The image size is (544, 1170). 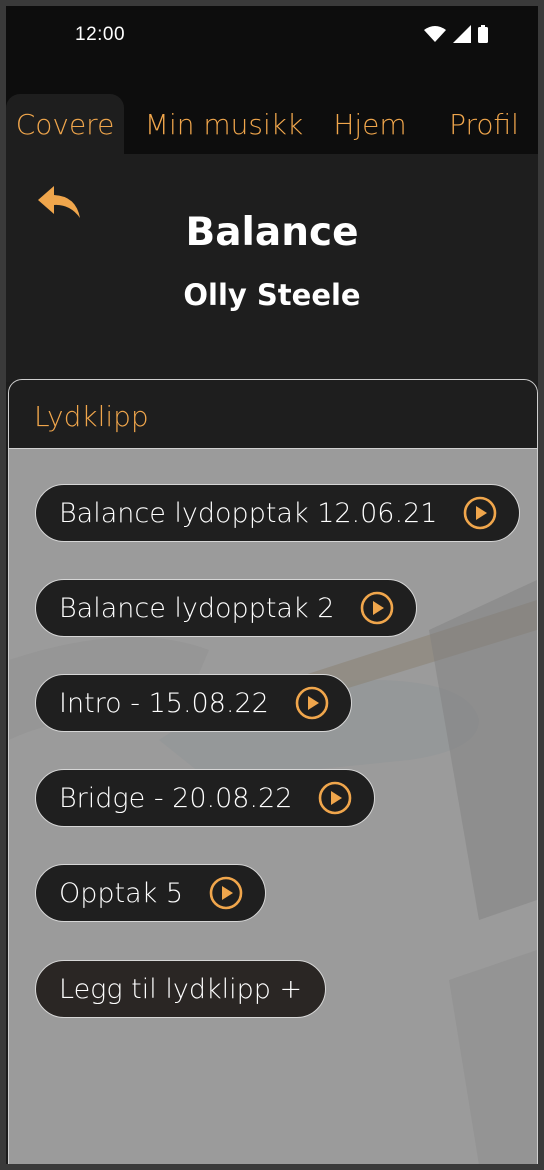 What do you see at coordinates (181, 989) in the screenshot?
I see `add-clip-button: Legg til lydklipp +` at bounding box center [181, 989].